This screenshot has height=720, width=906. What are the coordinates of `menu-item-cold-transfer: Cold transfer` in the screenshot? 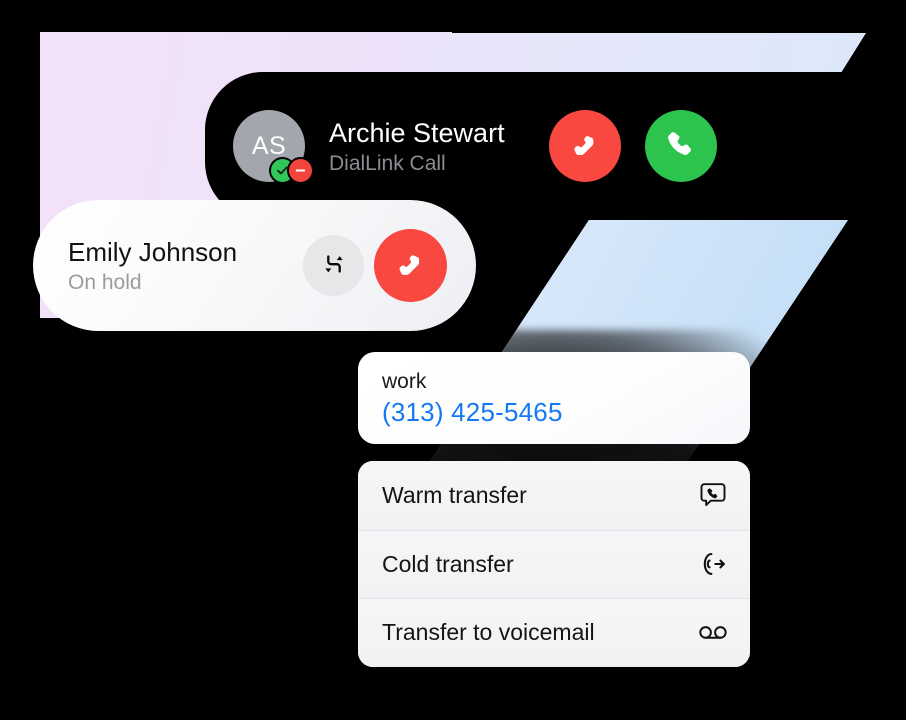 It's located at (554, 563).